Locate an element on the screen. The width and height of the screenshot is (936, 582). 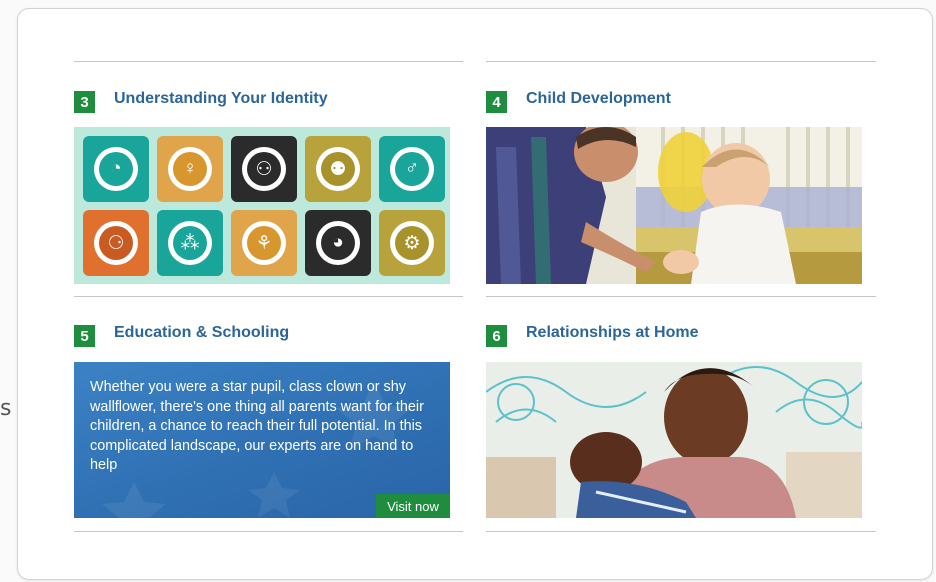
identity-tile: ⁂ is located at coordinates (190, 243).